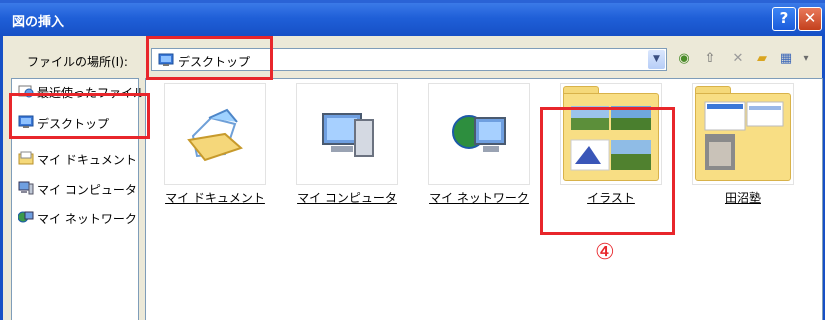 This screenshot has width=825, height=320. I want to click on new-folder-icon: ▰, so click(762, 59).